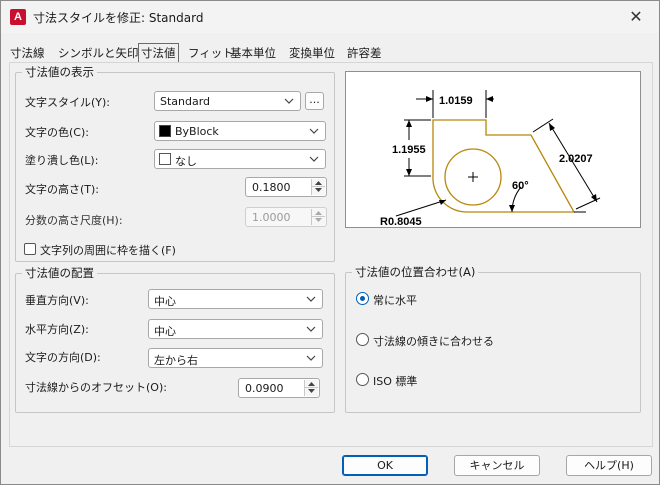 The image size is (660, 485). What do you see at coordinates (62, 189) in the screenshot?
I see `text-height-label: 文字の高さ(T):` at bounding box center [62, 189].